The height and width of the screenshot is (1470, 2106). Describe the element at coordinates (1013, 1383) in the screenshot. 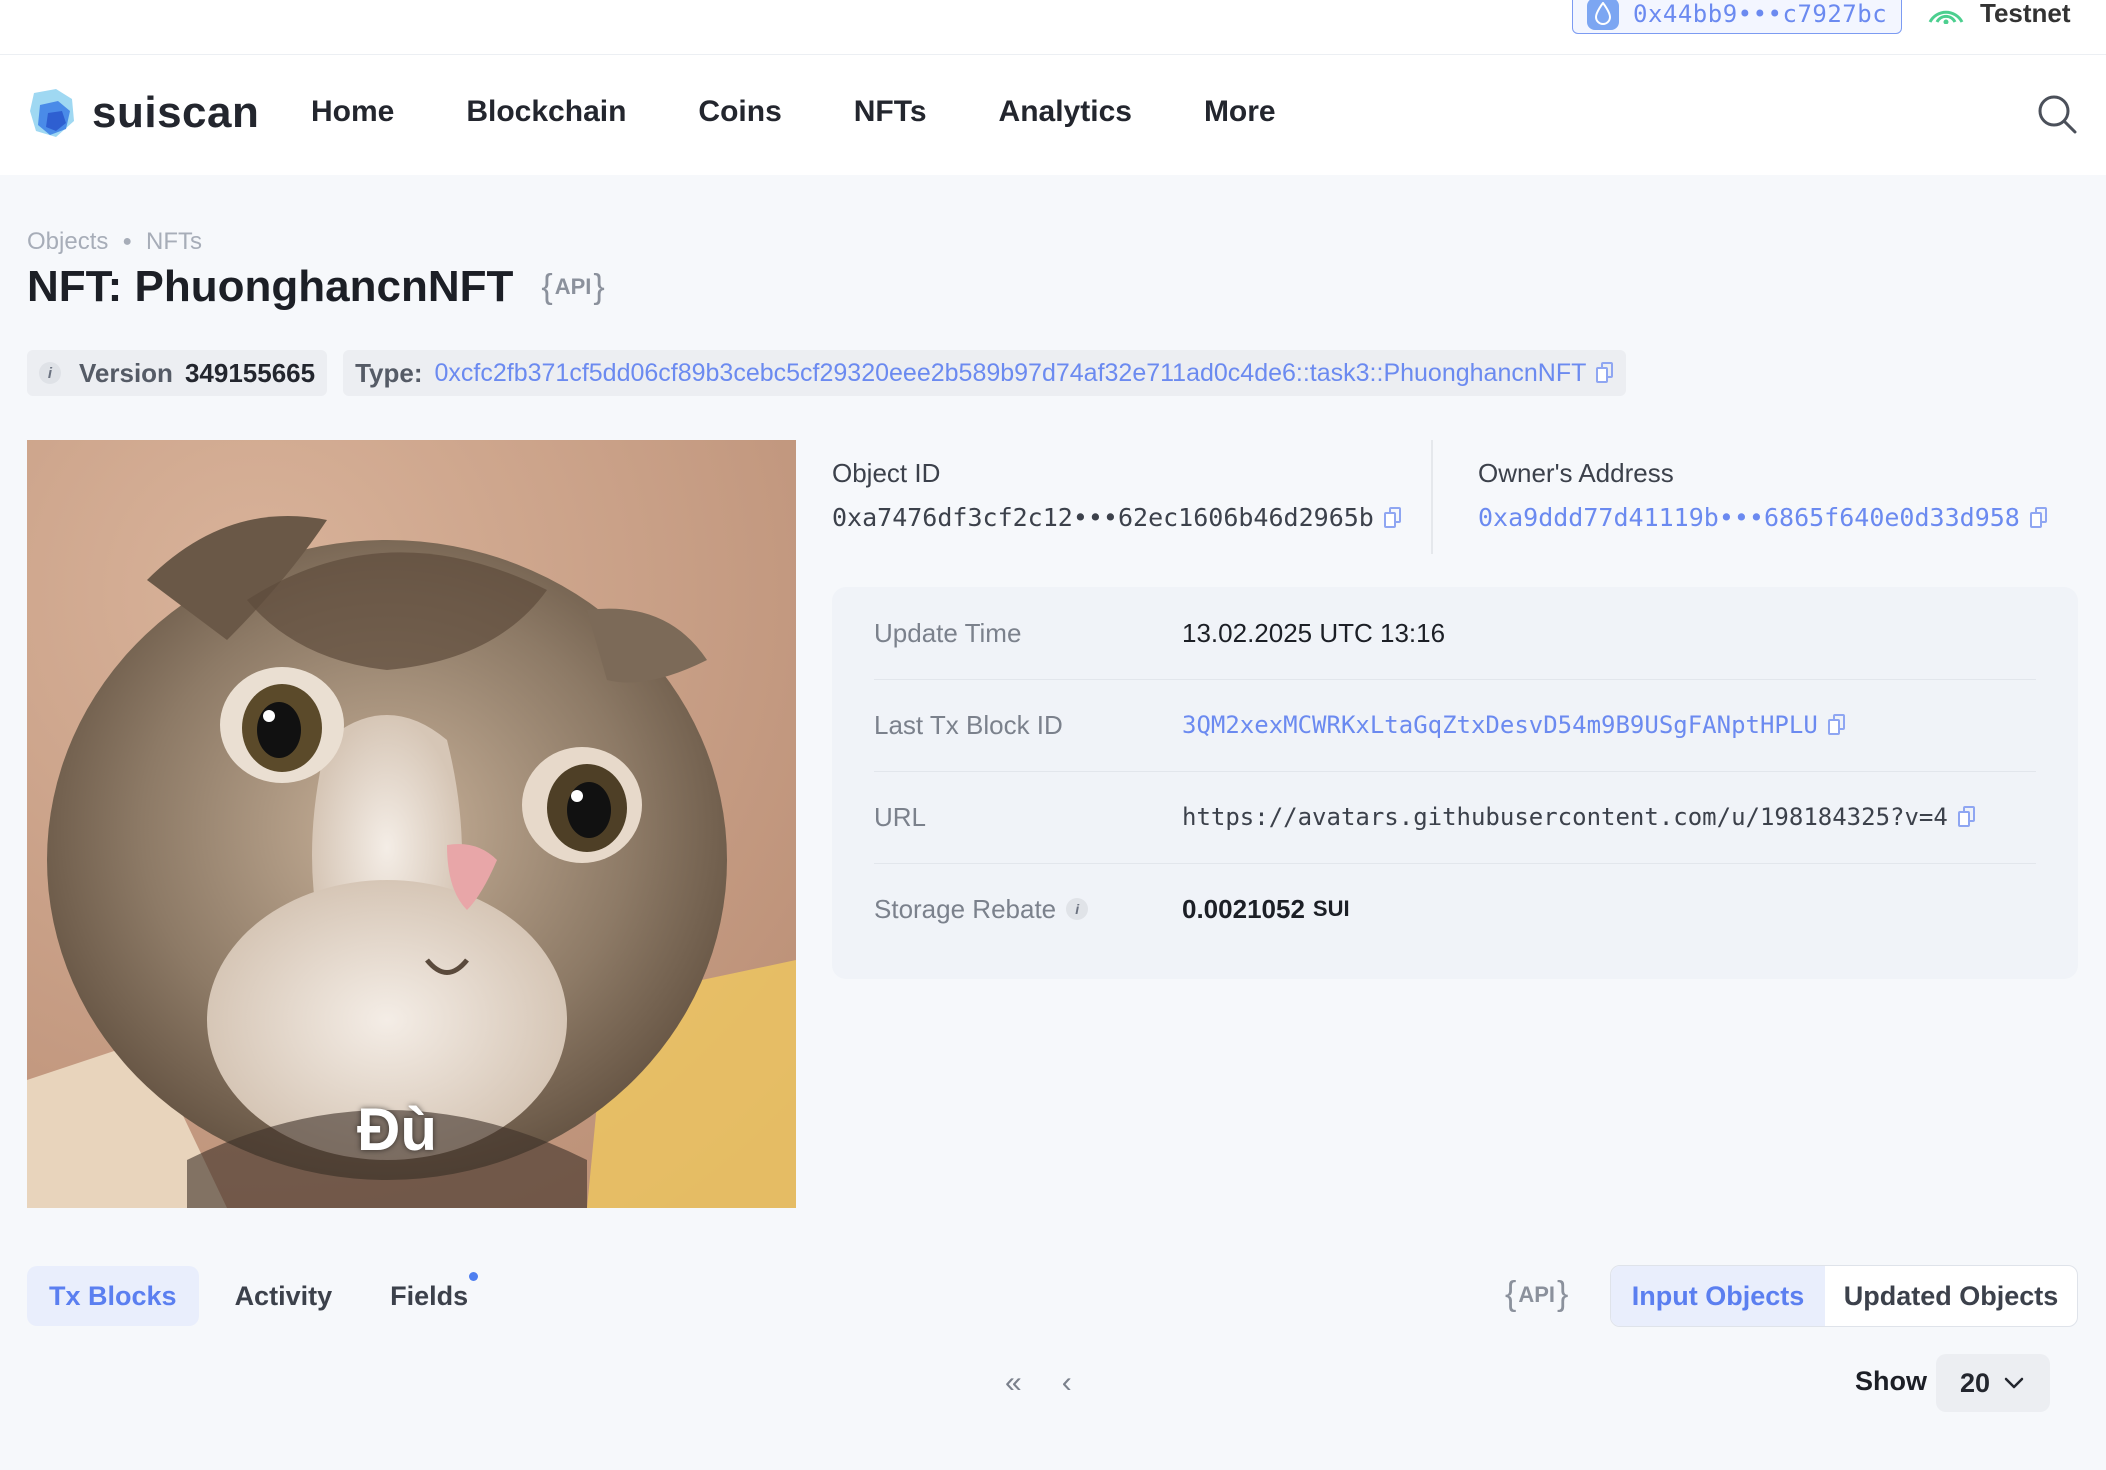

I see `first-page-icon: «` at that location.